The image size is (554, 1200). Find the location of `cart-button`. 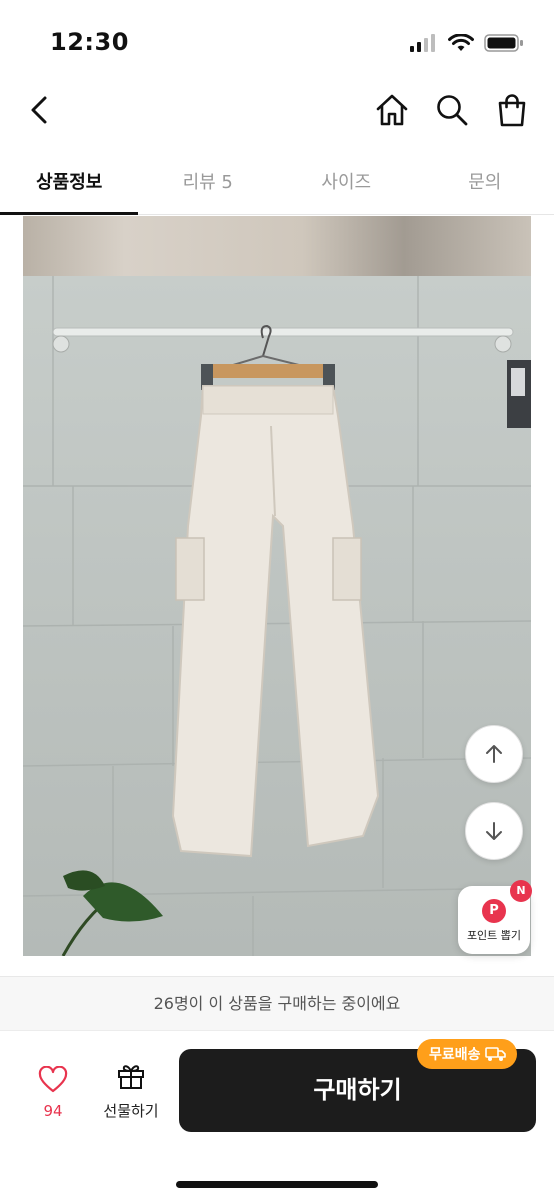

cart-button is located at coordinates (512, 110).